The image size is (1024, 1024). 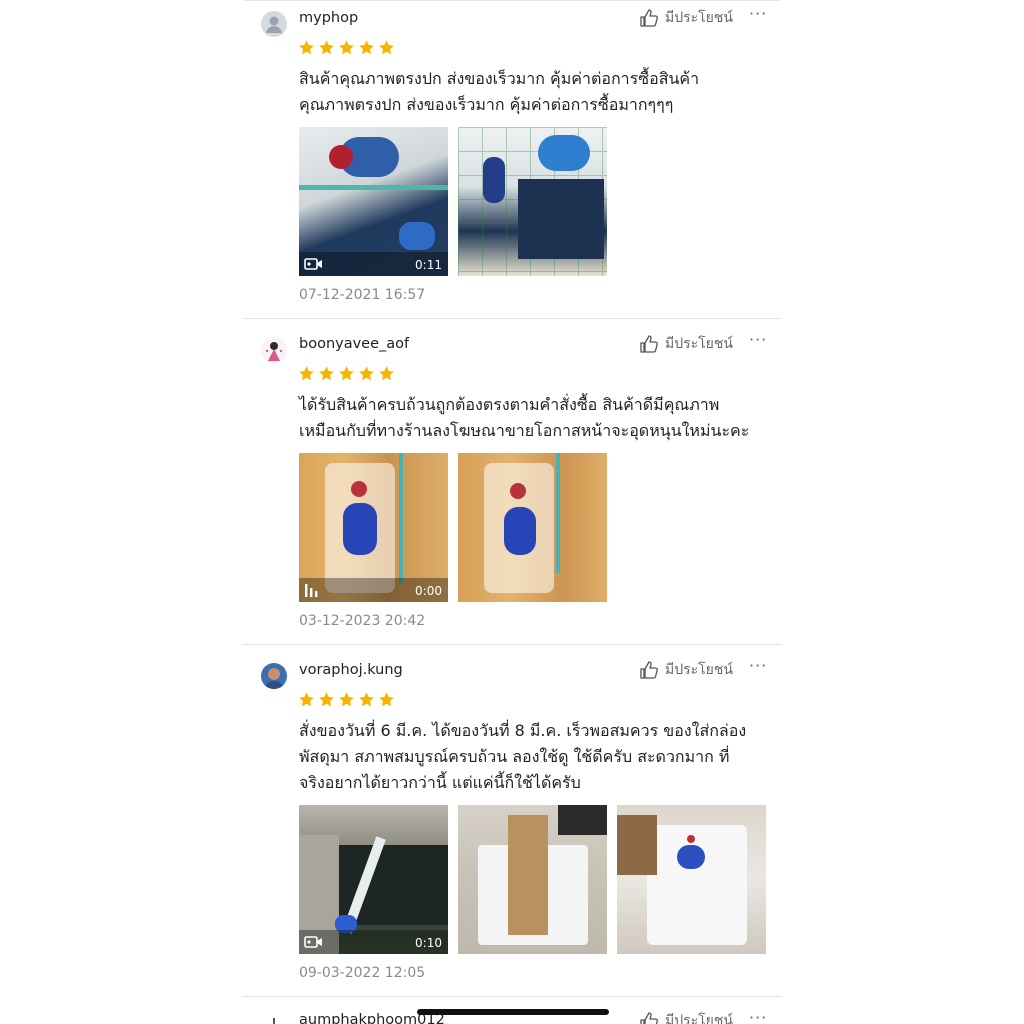 What do you see at coordinates (362, 295) in the screenshot?
I see `review-date: 07-12-2021 16:57` at bounding box center [362, 295].